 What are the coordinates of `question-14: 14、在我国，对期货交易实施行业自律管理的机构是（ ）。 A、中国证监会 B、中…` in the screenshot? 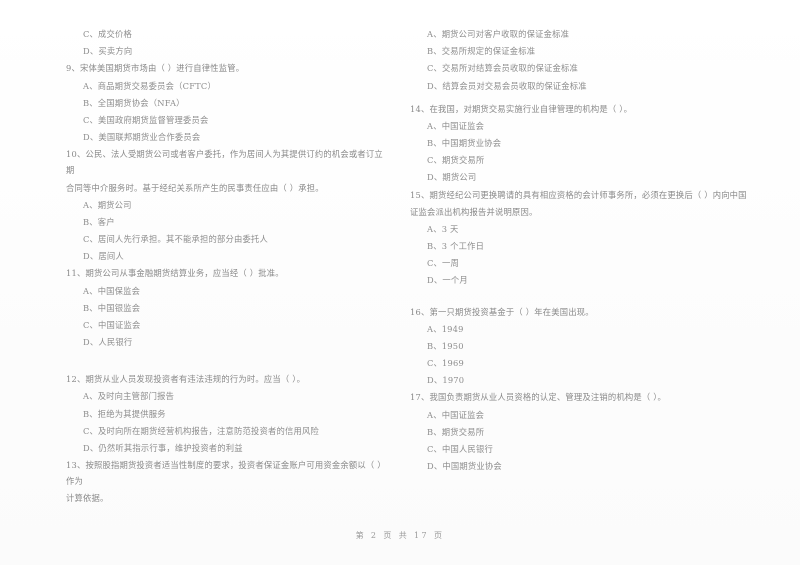 It's located at (594, 143).